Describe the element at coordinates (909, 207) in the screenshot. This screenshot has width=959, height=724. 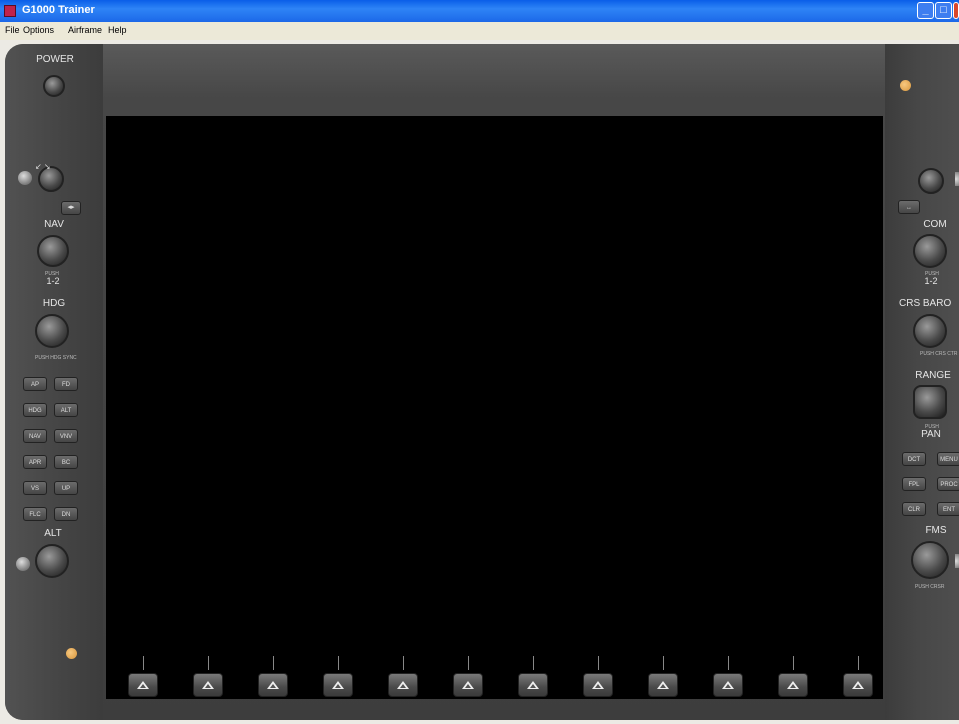
I see `com-swap-button: ↔` at that location.